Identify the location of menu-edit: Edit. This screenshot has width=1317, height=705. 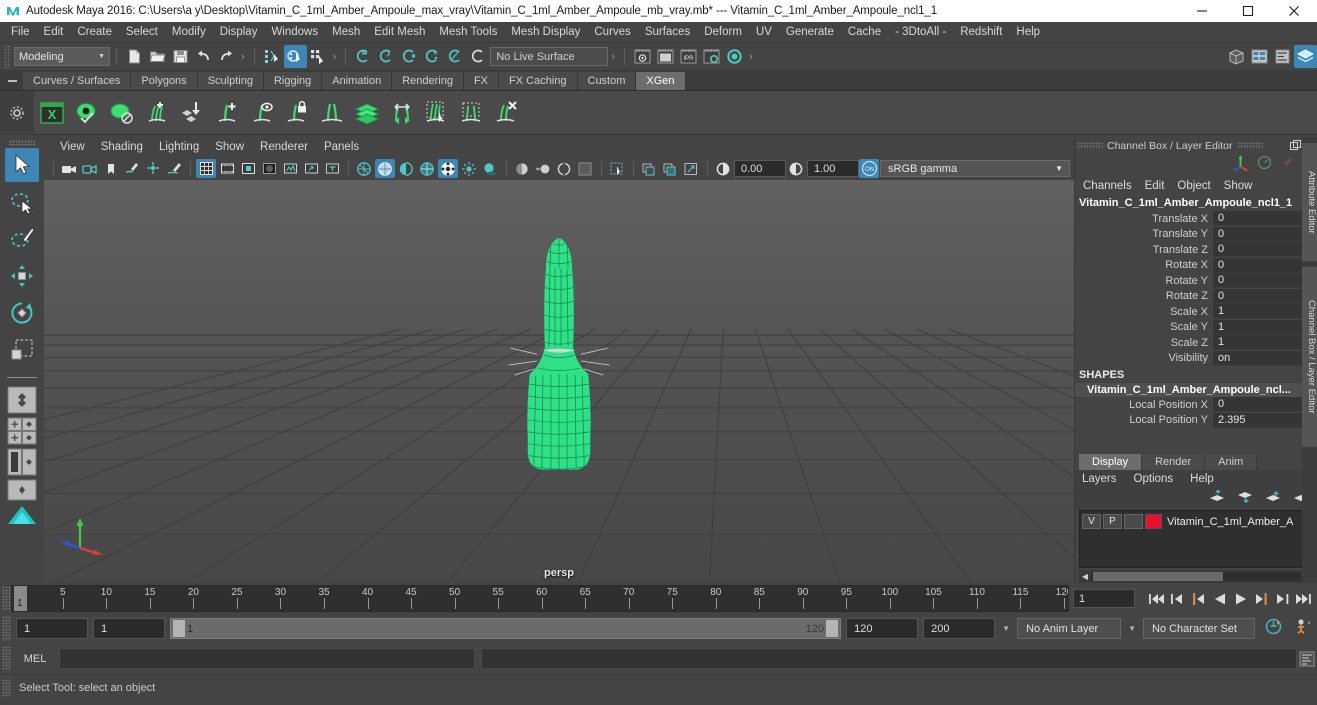
(54, 32).